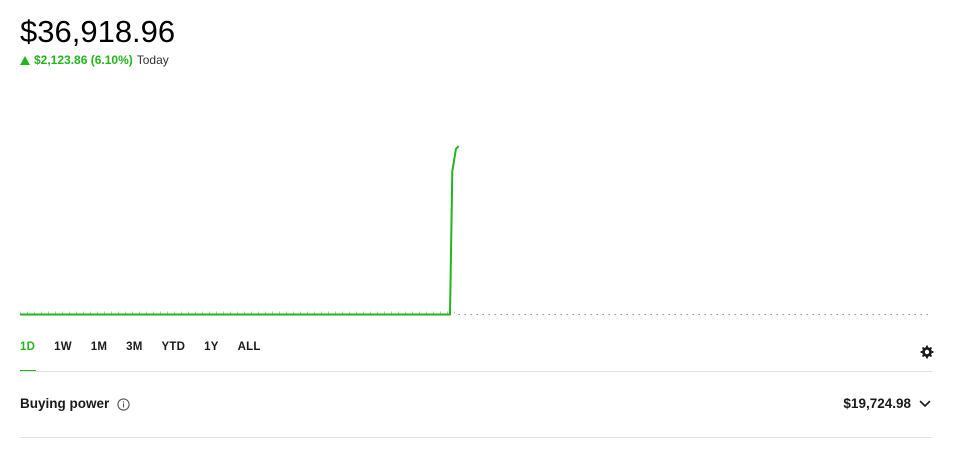 This screenshot has width=957, height=463. What do you see at coordinates (249, 356) in the screenshot?
I see `tab-all: ALL` at bounding box center [249, 356].